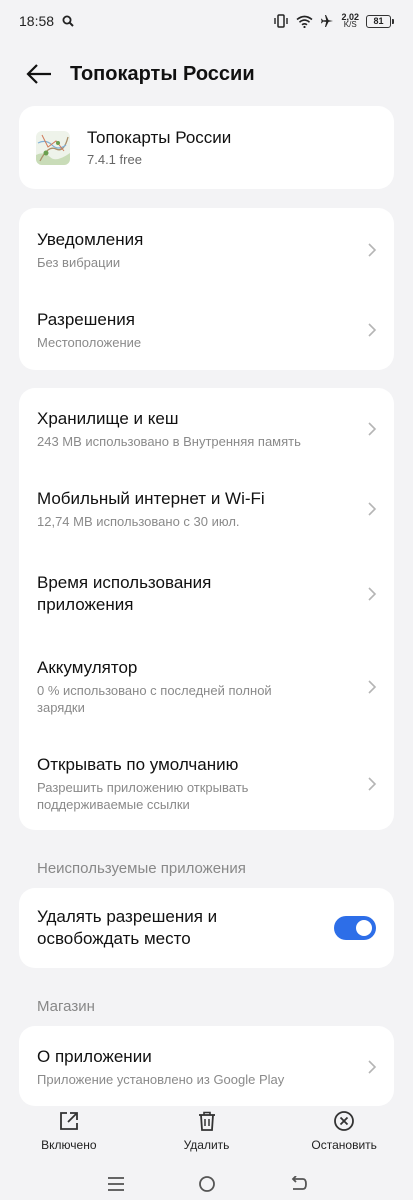 The height and width of the screenshot is (1200, 413). What do you see at coordinates (37, 21) in the screenshot?
I see `status-time: 18:58` at bounding box center [37, 21].